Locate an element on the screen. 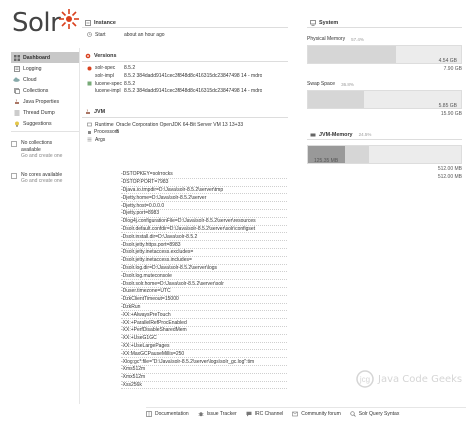 The height and width of the screenshot is (434, 474). processors-value: 8 is located at coordinates (117, 132).